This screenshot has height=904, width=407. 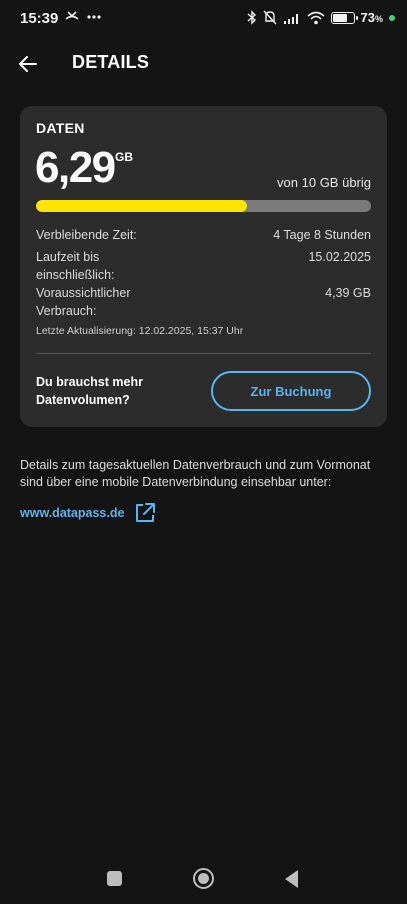 What do you see at coordinates (315, 17) in the screenshot?
I see `wifi-icon` at bounding box center [315, 17].